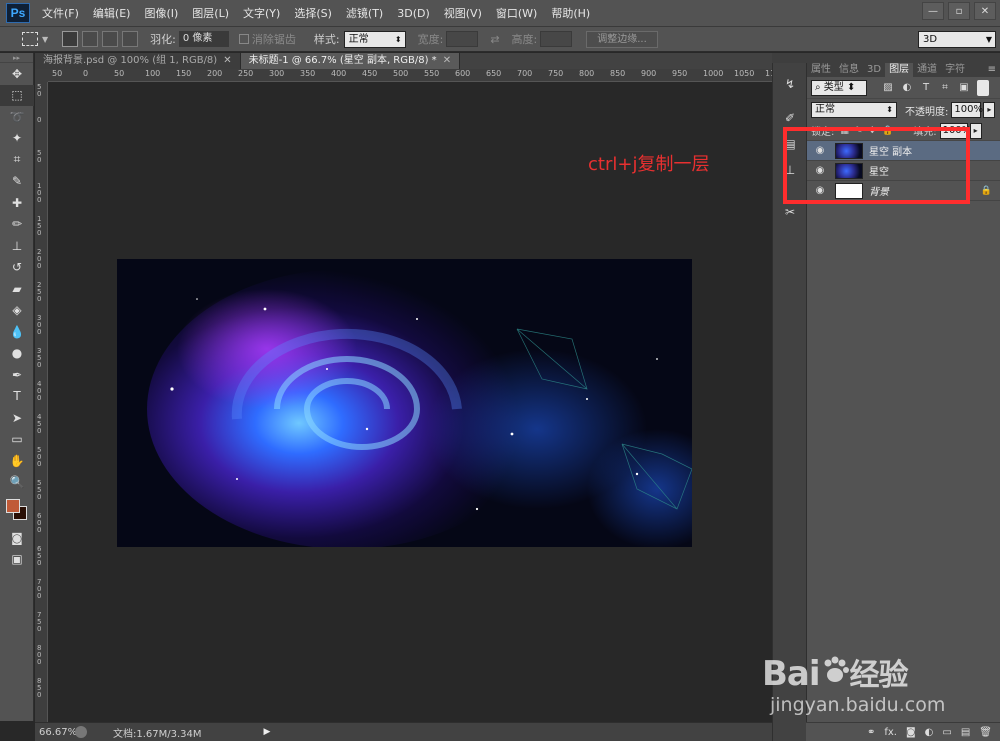 This screenshot has height=741, width=1000. I want to click on width-input, so click(462, 39).